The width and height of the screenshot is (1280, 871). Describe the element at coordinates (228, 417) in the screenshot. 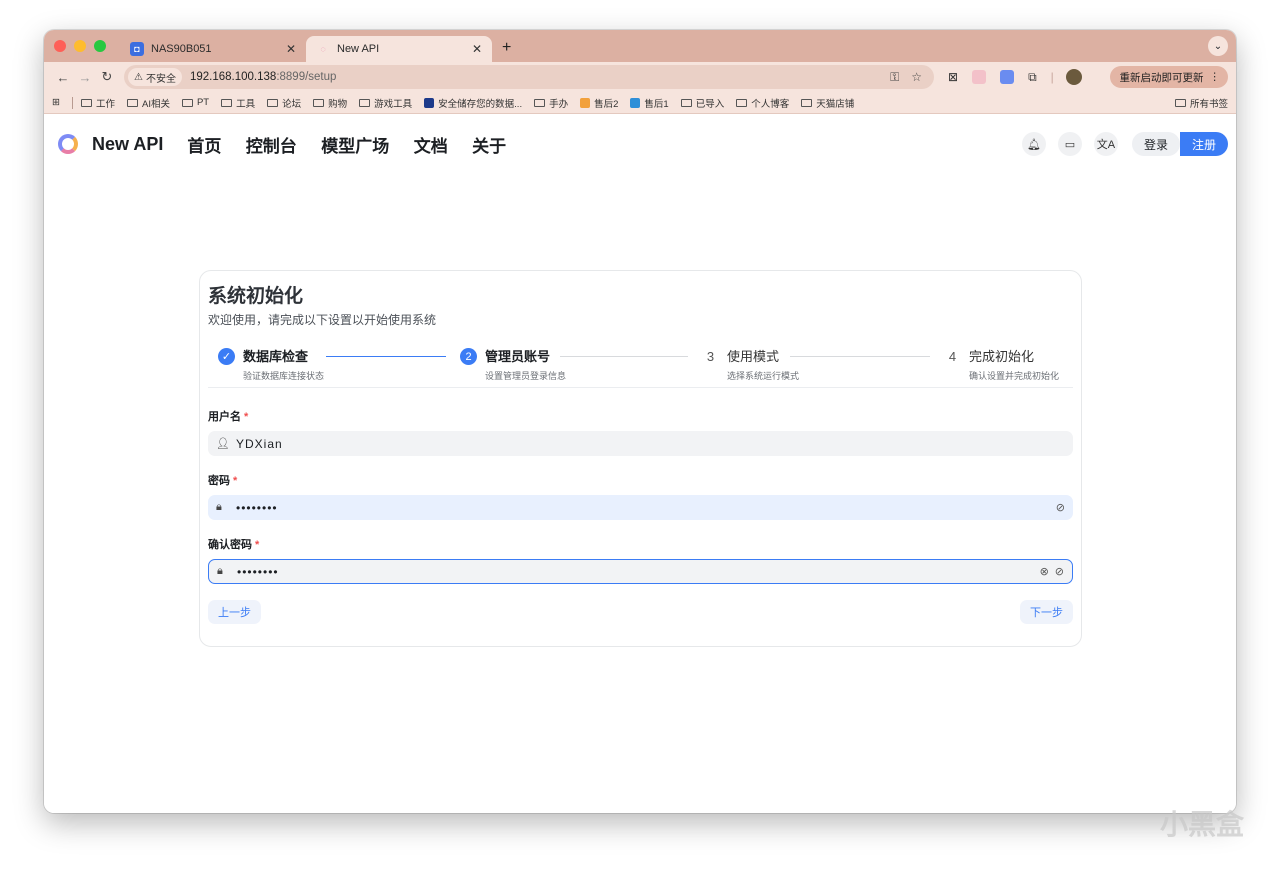

I see `username-label: 用户名 *` at that location.